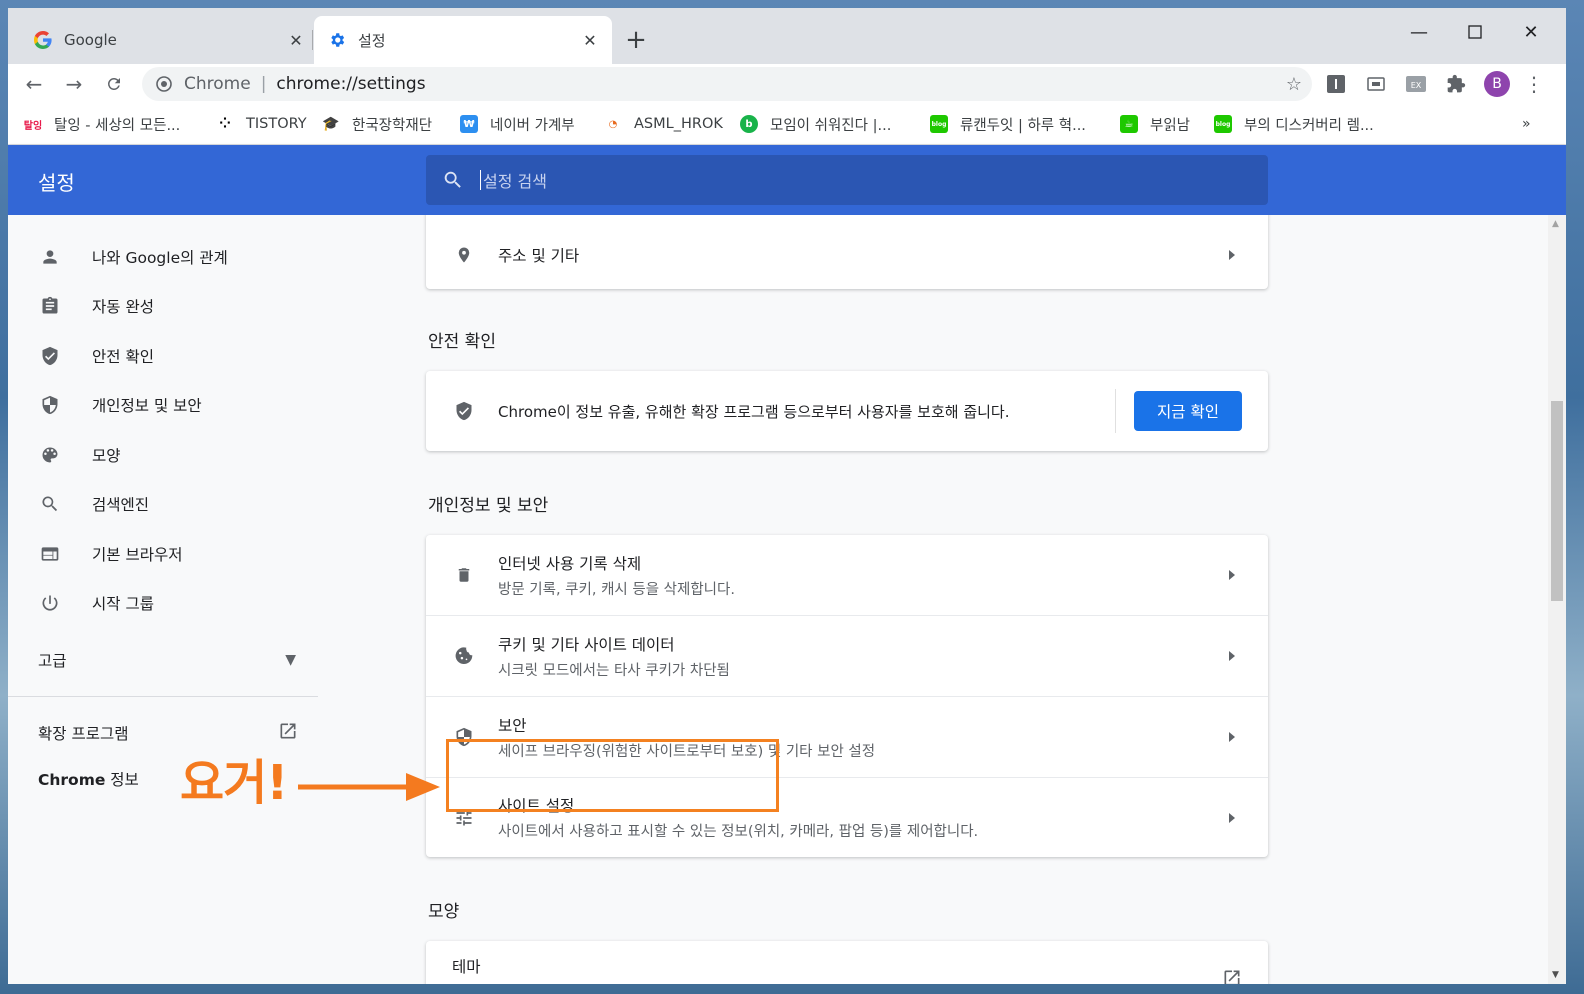 This screenshot has height=994, width=1584. Describe the element at coordinates (1294, 84) in the screenshot. I see `bookmark-star-icon: ☆` at that location.